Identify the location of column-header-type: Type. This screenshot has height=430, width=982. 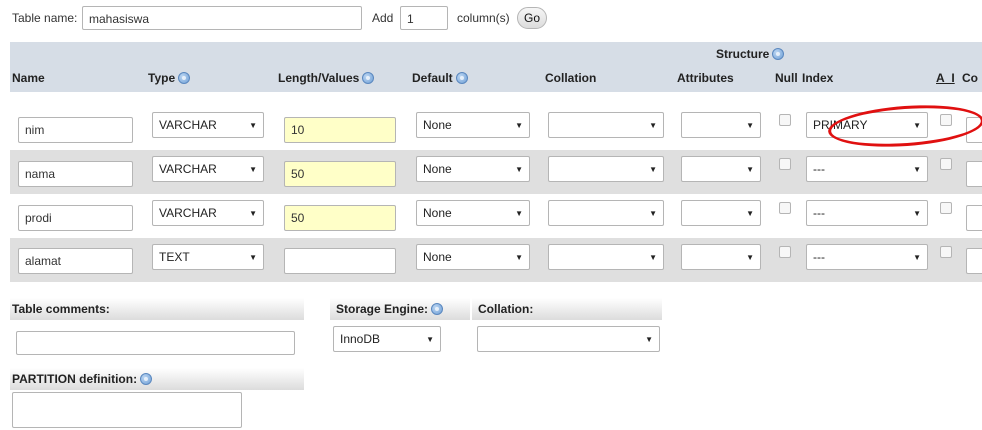
(169, 78).